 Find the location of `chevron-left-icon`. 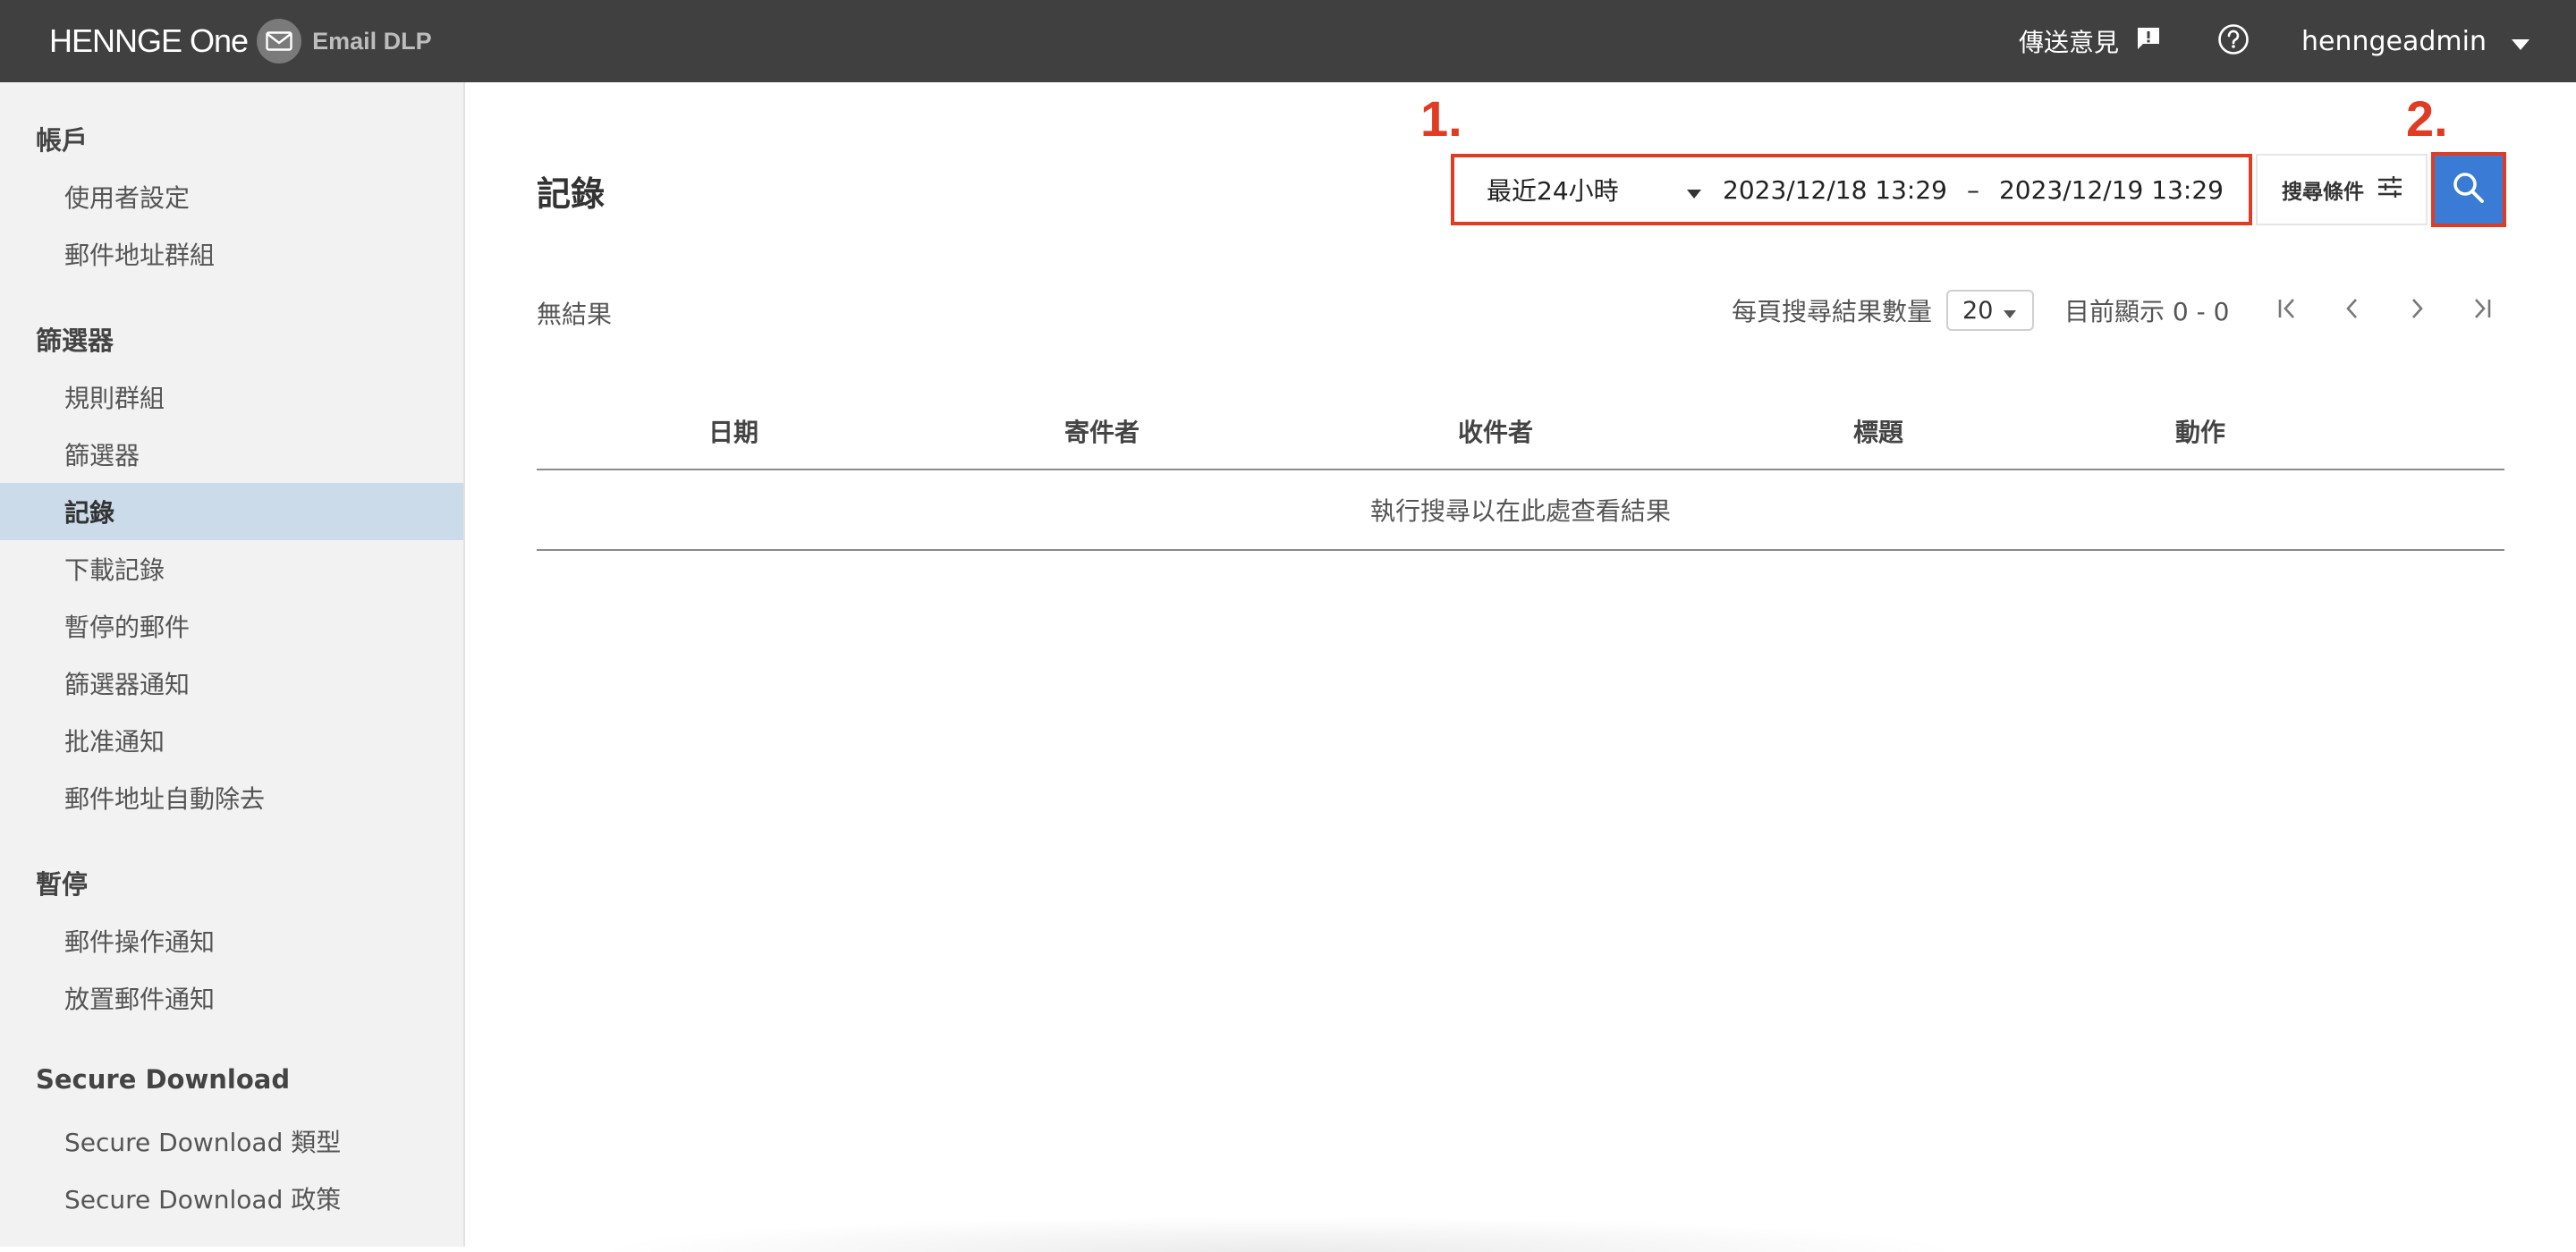

chevron-left-icon is located at coordinates (2352, 310).